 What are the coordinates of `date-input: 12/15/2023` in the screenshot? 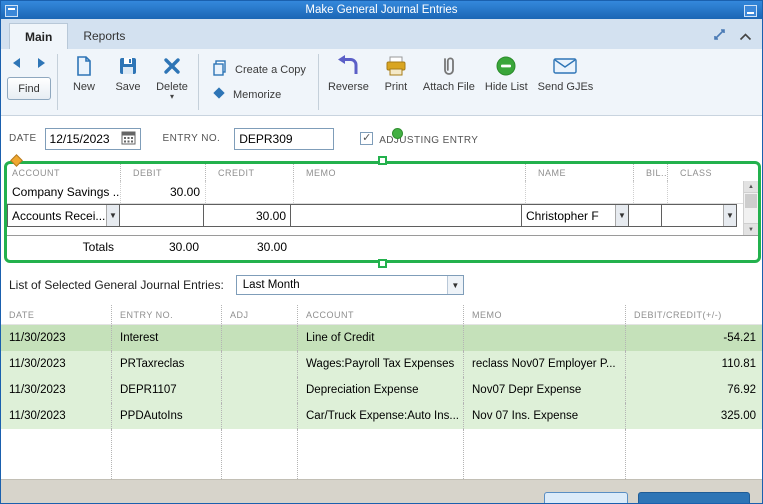 It's located at (92, 138).